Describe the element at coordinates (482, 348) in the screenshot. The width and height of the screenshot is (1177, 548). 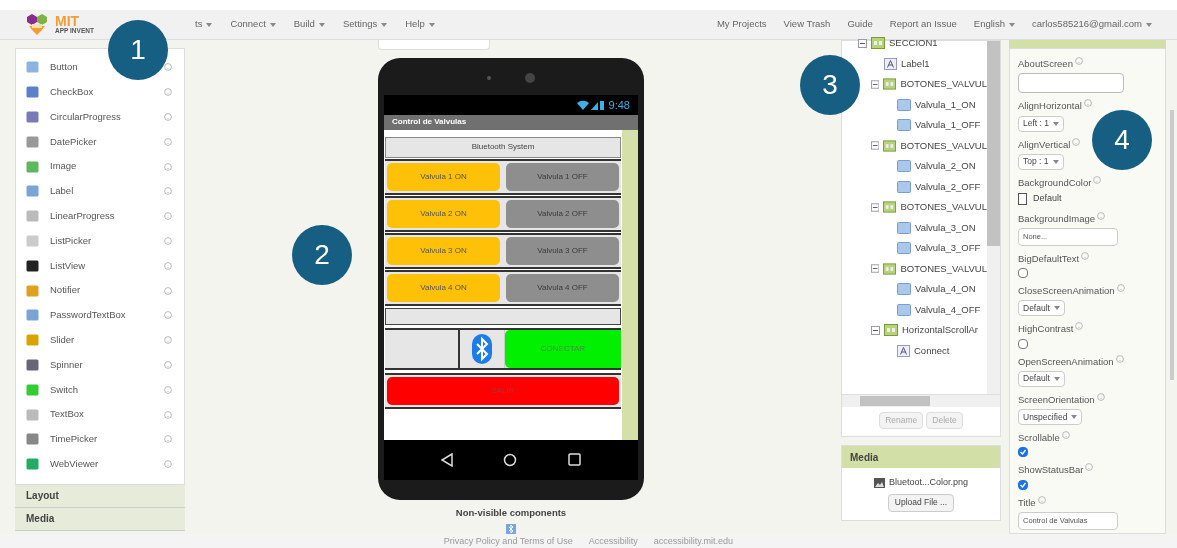
I see `bluetooth-icon` at that location.